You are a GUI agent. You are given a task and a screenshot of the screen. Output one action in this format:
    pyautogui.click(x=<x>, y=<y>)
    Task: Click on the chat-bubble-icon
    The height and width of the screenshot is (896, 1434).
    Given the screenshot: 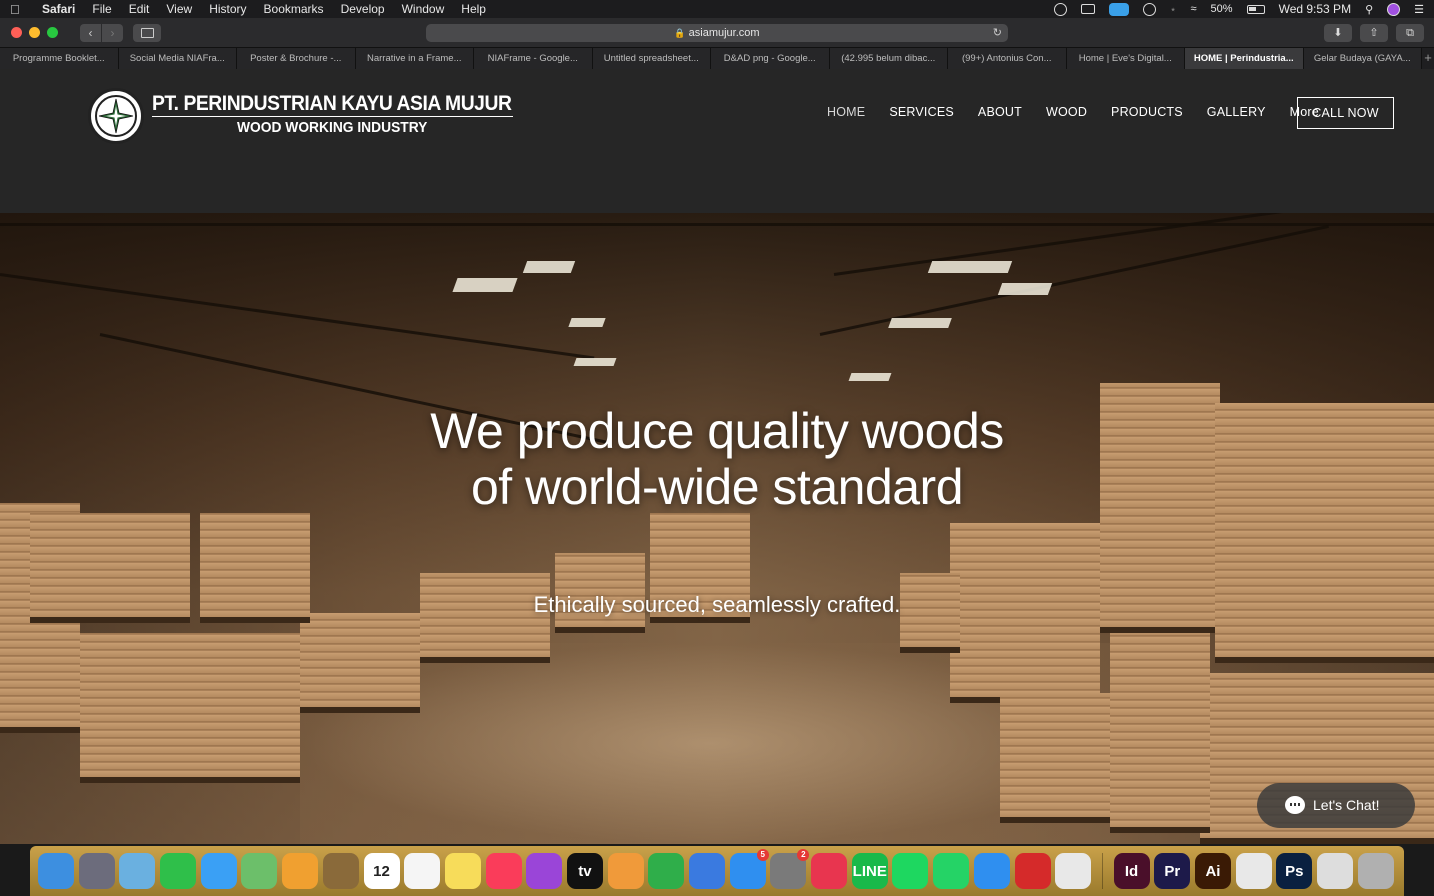 What is the action you would take?
    pyautogui.click(x=1295, y=805)
    